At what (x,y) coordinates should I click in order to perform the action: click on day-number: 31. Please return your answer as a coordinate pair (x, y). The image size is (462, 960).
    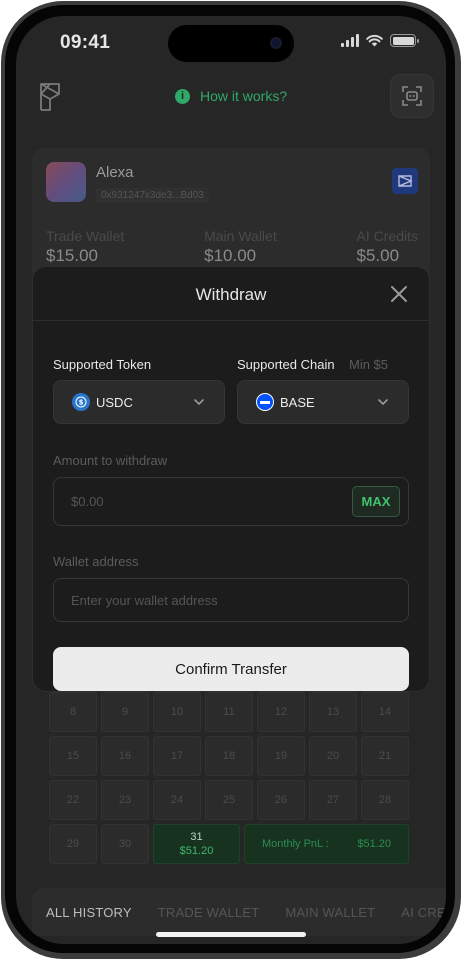
    Looking at the image, I should click on (196, 837).